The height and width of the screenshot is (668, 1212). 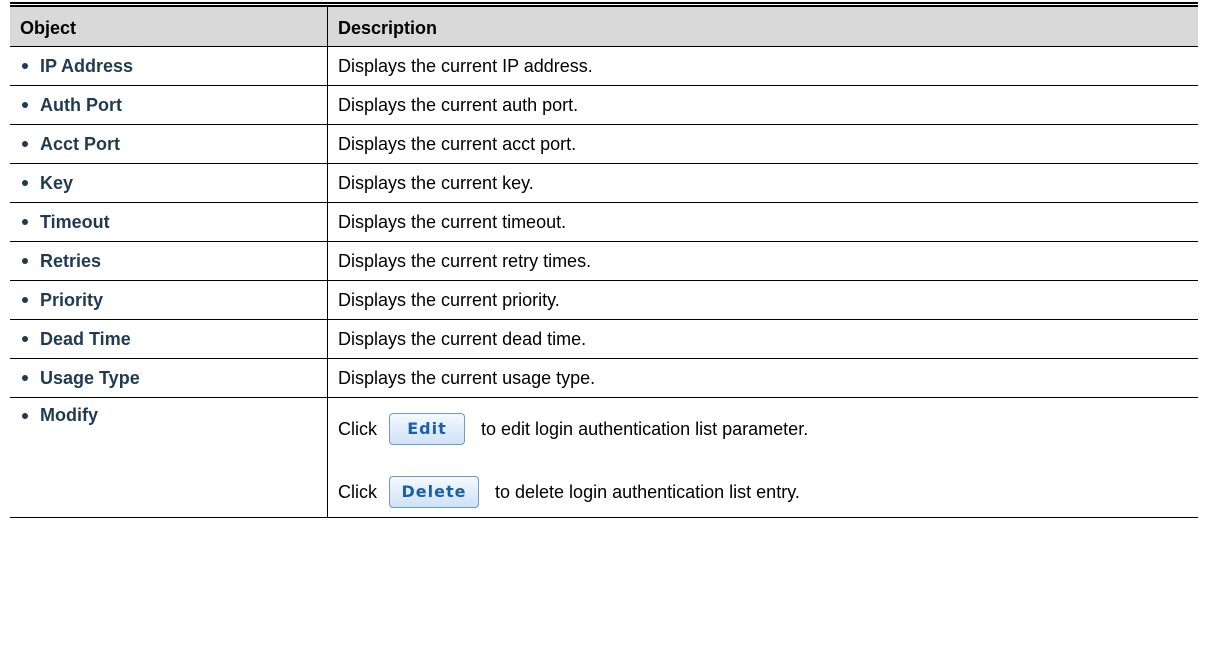 I want to click on object-description: Displays the current usage type., so click(x=762, y=378).